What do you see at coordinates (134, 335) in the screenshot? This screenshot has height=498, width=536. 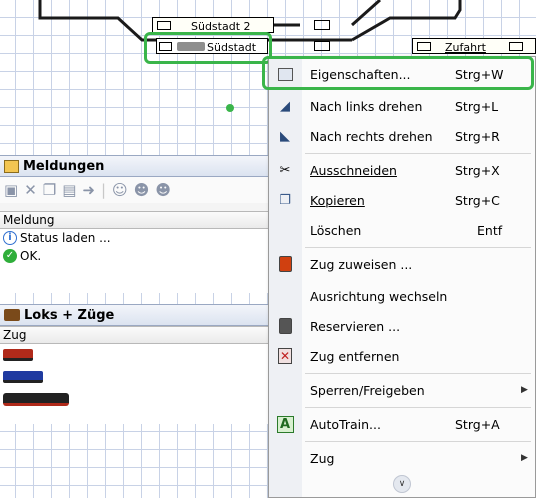 I see `trains-column-header: Zug` at bounding box center [134, 335].